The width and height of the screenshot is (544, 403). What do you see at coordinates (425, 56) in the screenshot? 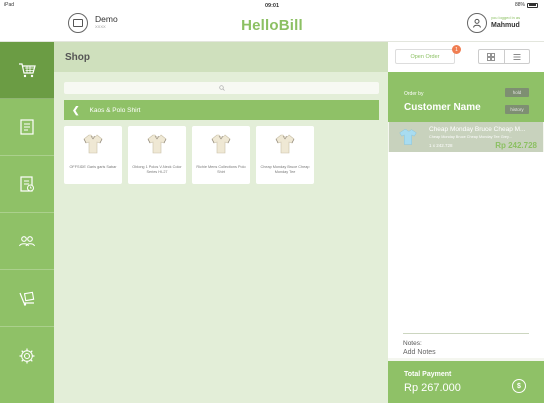
I see `open-order-button: Open Order` at bounding box center [425, 56].